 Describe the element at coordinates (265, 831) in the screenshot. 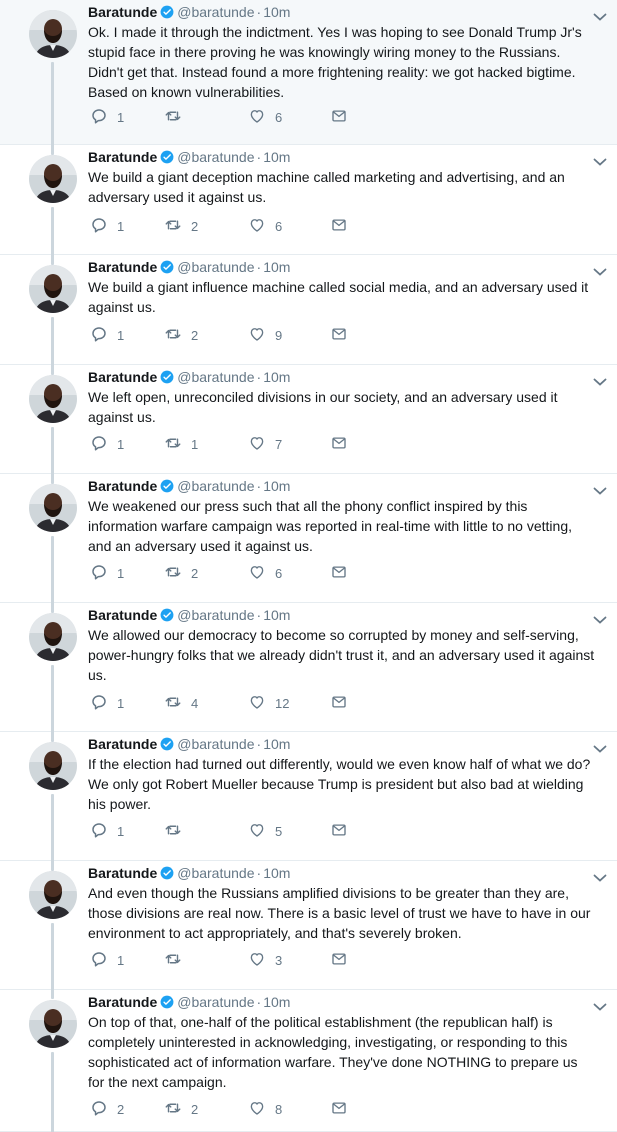

I see `like-button: 5` at that location.